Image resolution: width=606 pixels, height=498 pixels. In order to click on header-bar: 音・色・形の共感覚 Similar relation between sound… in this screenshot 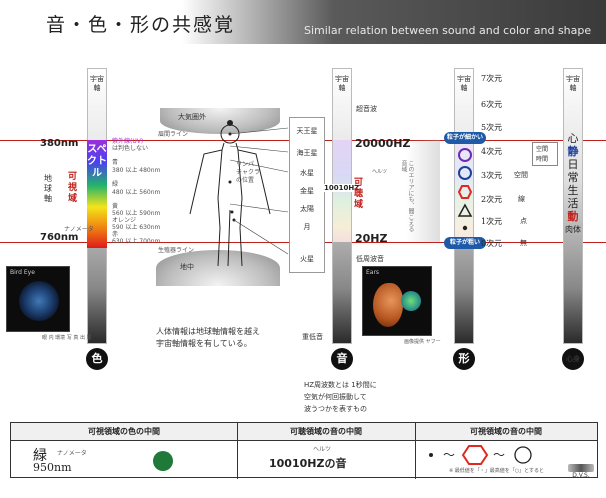, I will do `click(303, 22)`.